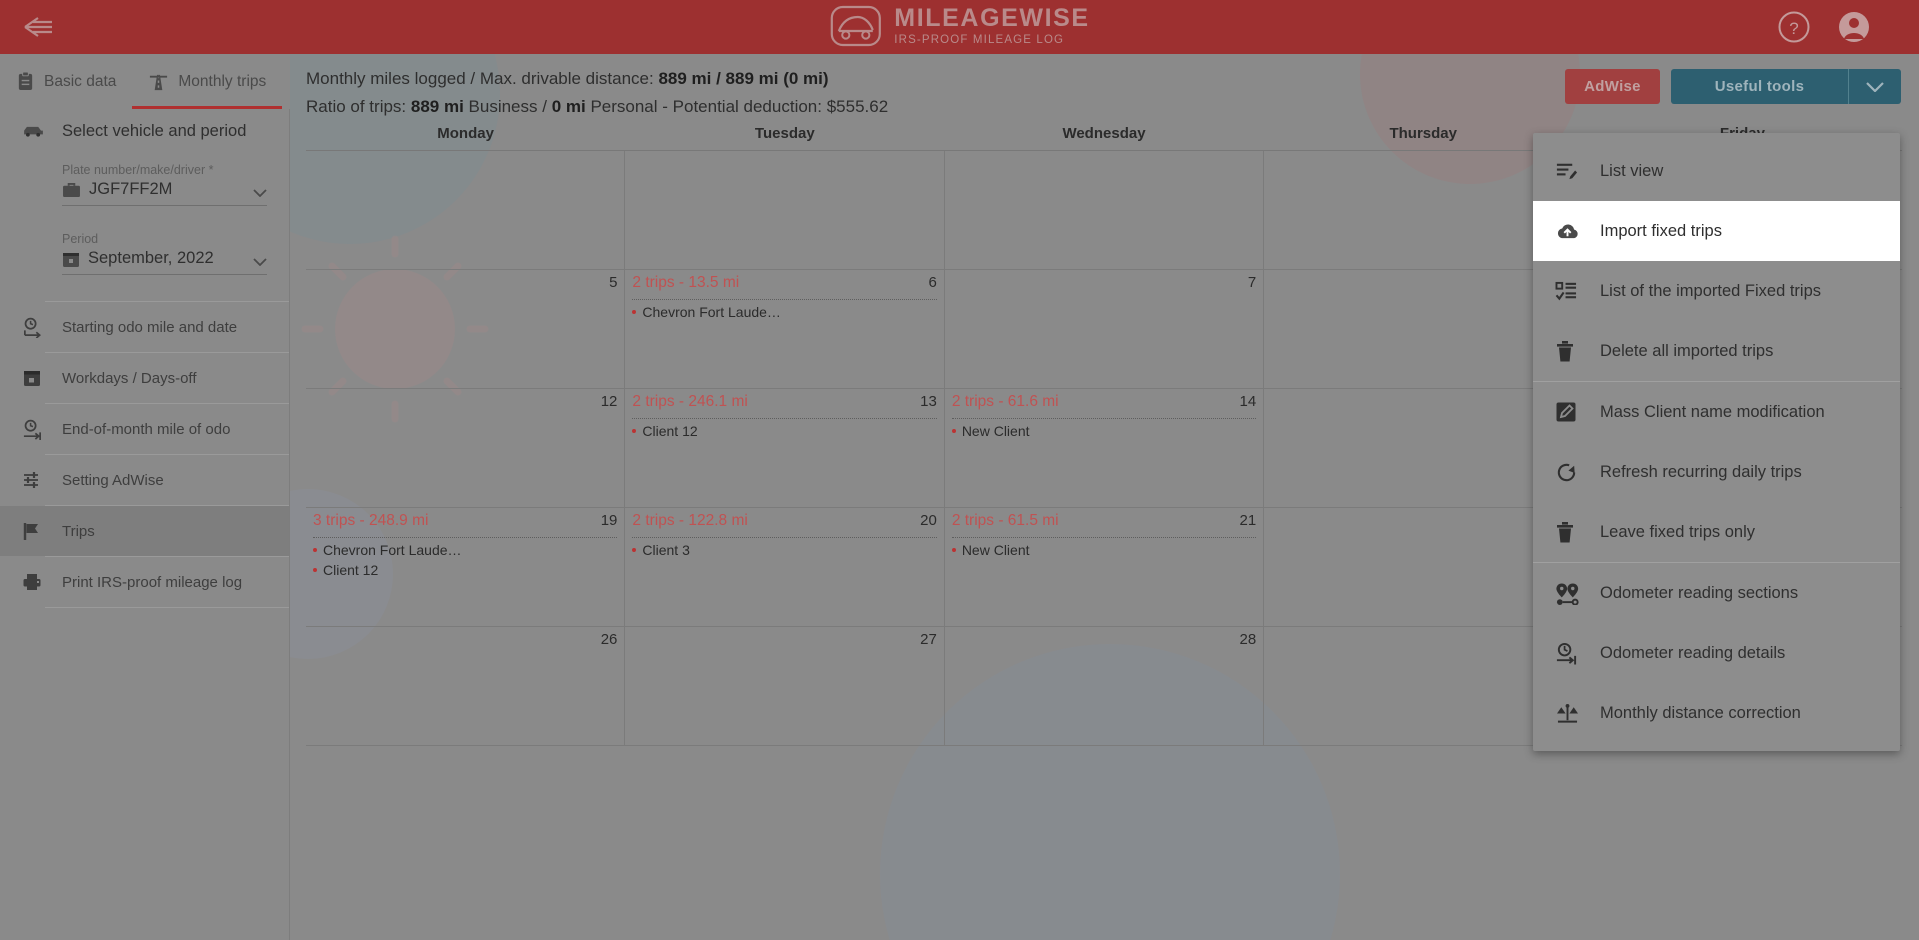  I want to click on sidebar-item-select-vehicle: Select vehicle and period, so click(144, 131).